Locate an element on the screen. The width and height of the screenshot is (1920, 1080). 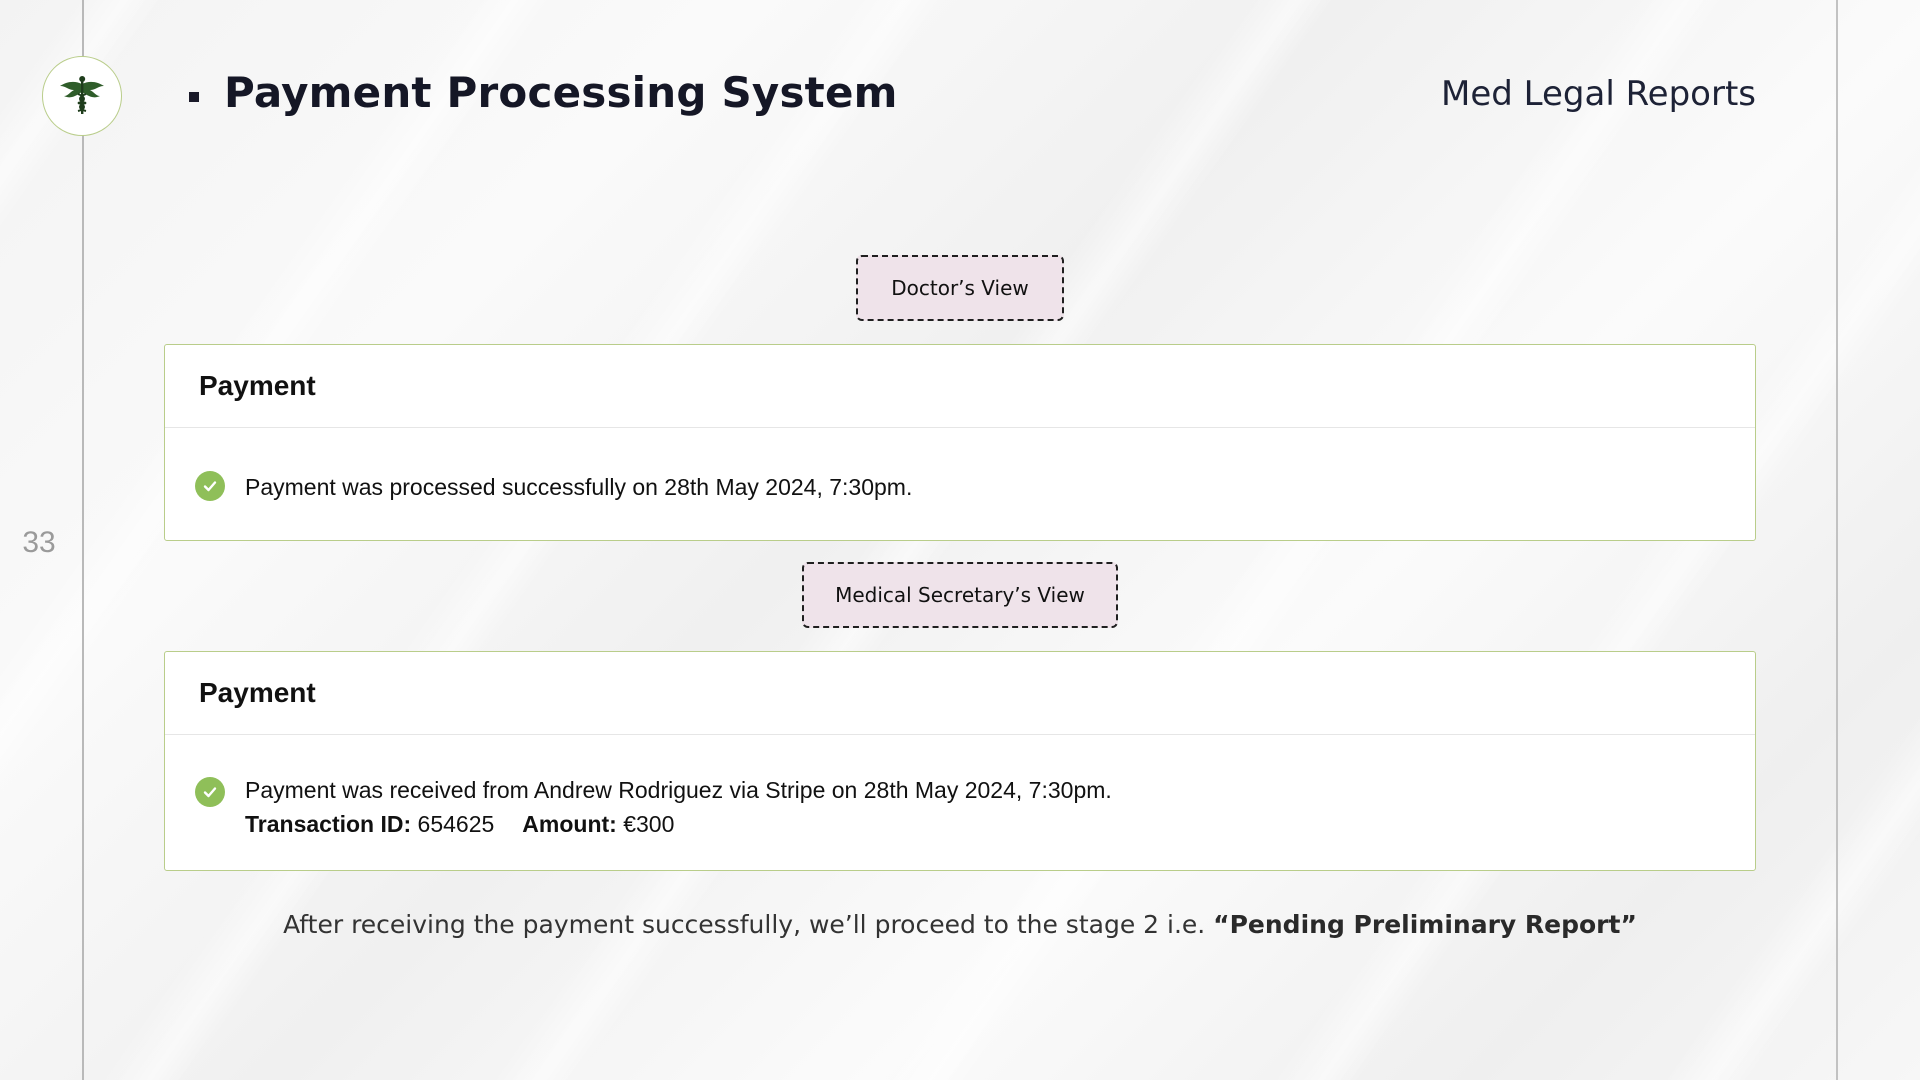
secretary-view-tag: Medical Secretary’s View is located at coordinates (960, 595).